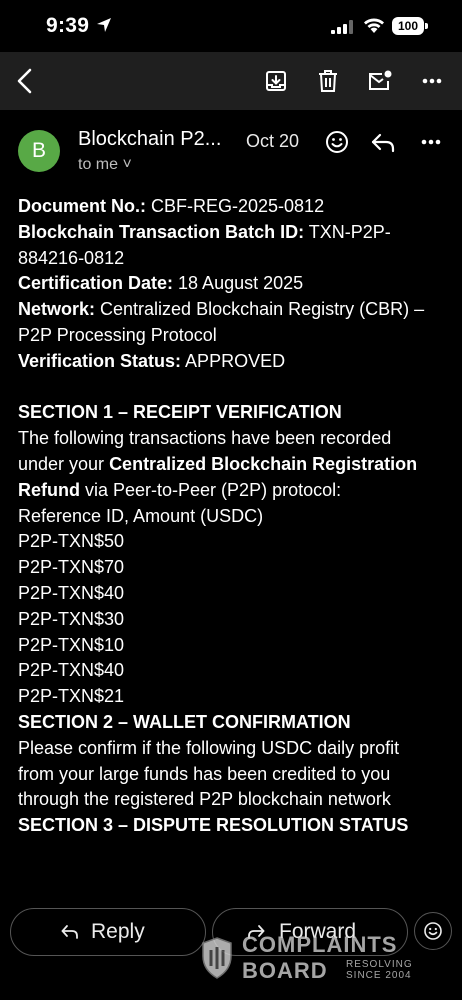 The width and height of the screenshot is (462, 1000). I want to click on document-number-label: Document No.:, so click(82, 206).